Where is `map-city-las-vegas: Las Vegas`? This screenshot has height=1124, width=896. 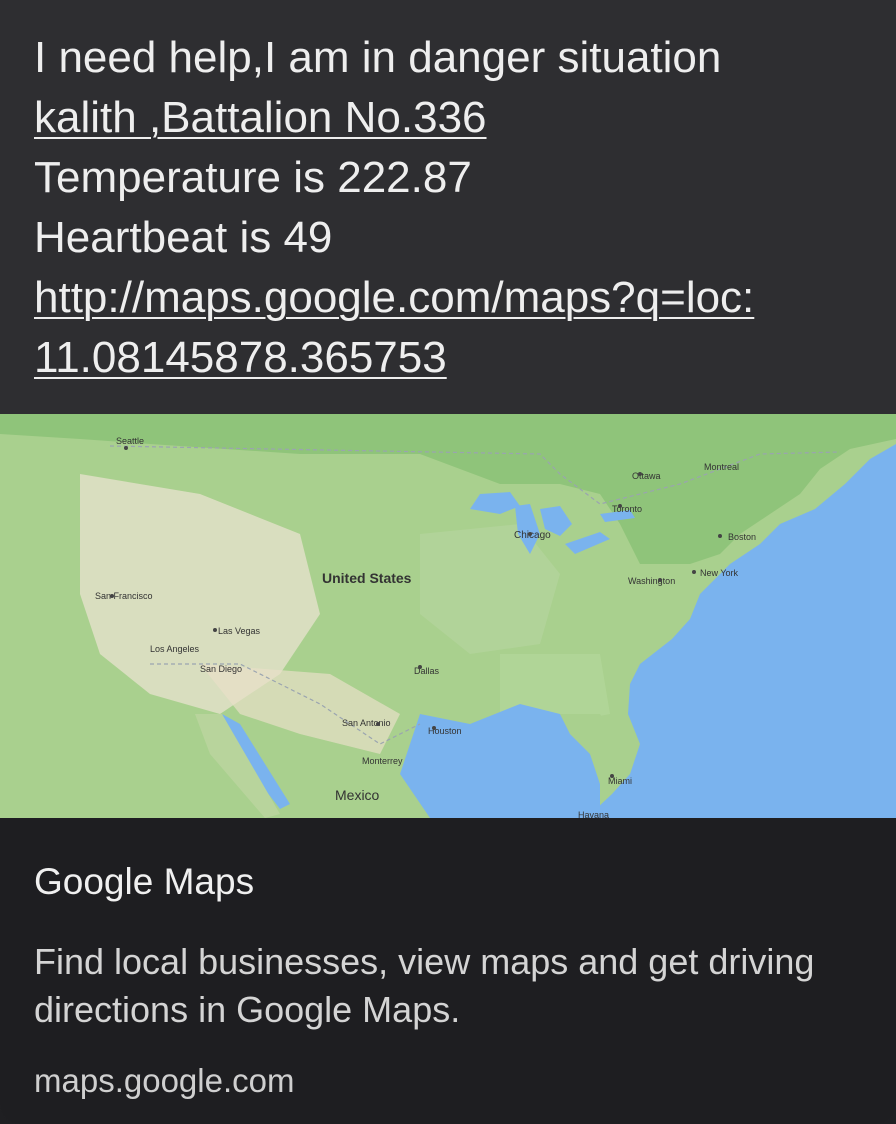 map-city-las-vegas: Las Vegas is located at coordinates (239, 631).